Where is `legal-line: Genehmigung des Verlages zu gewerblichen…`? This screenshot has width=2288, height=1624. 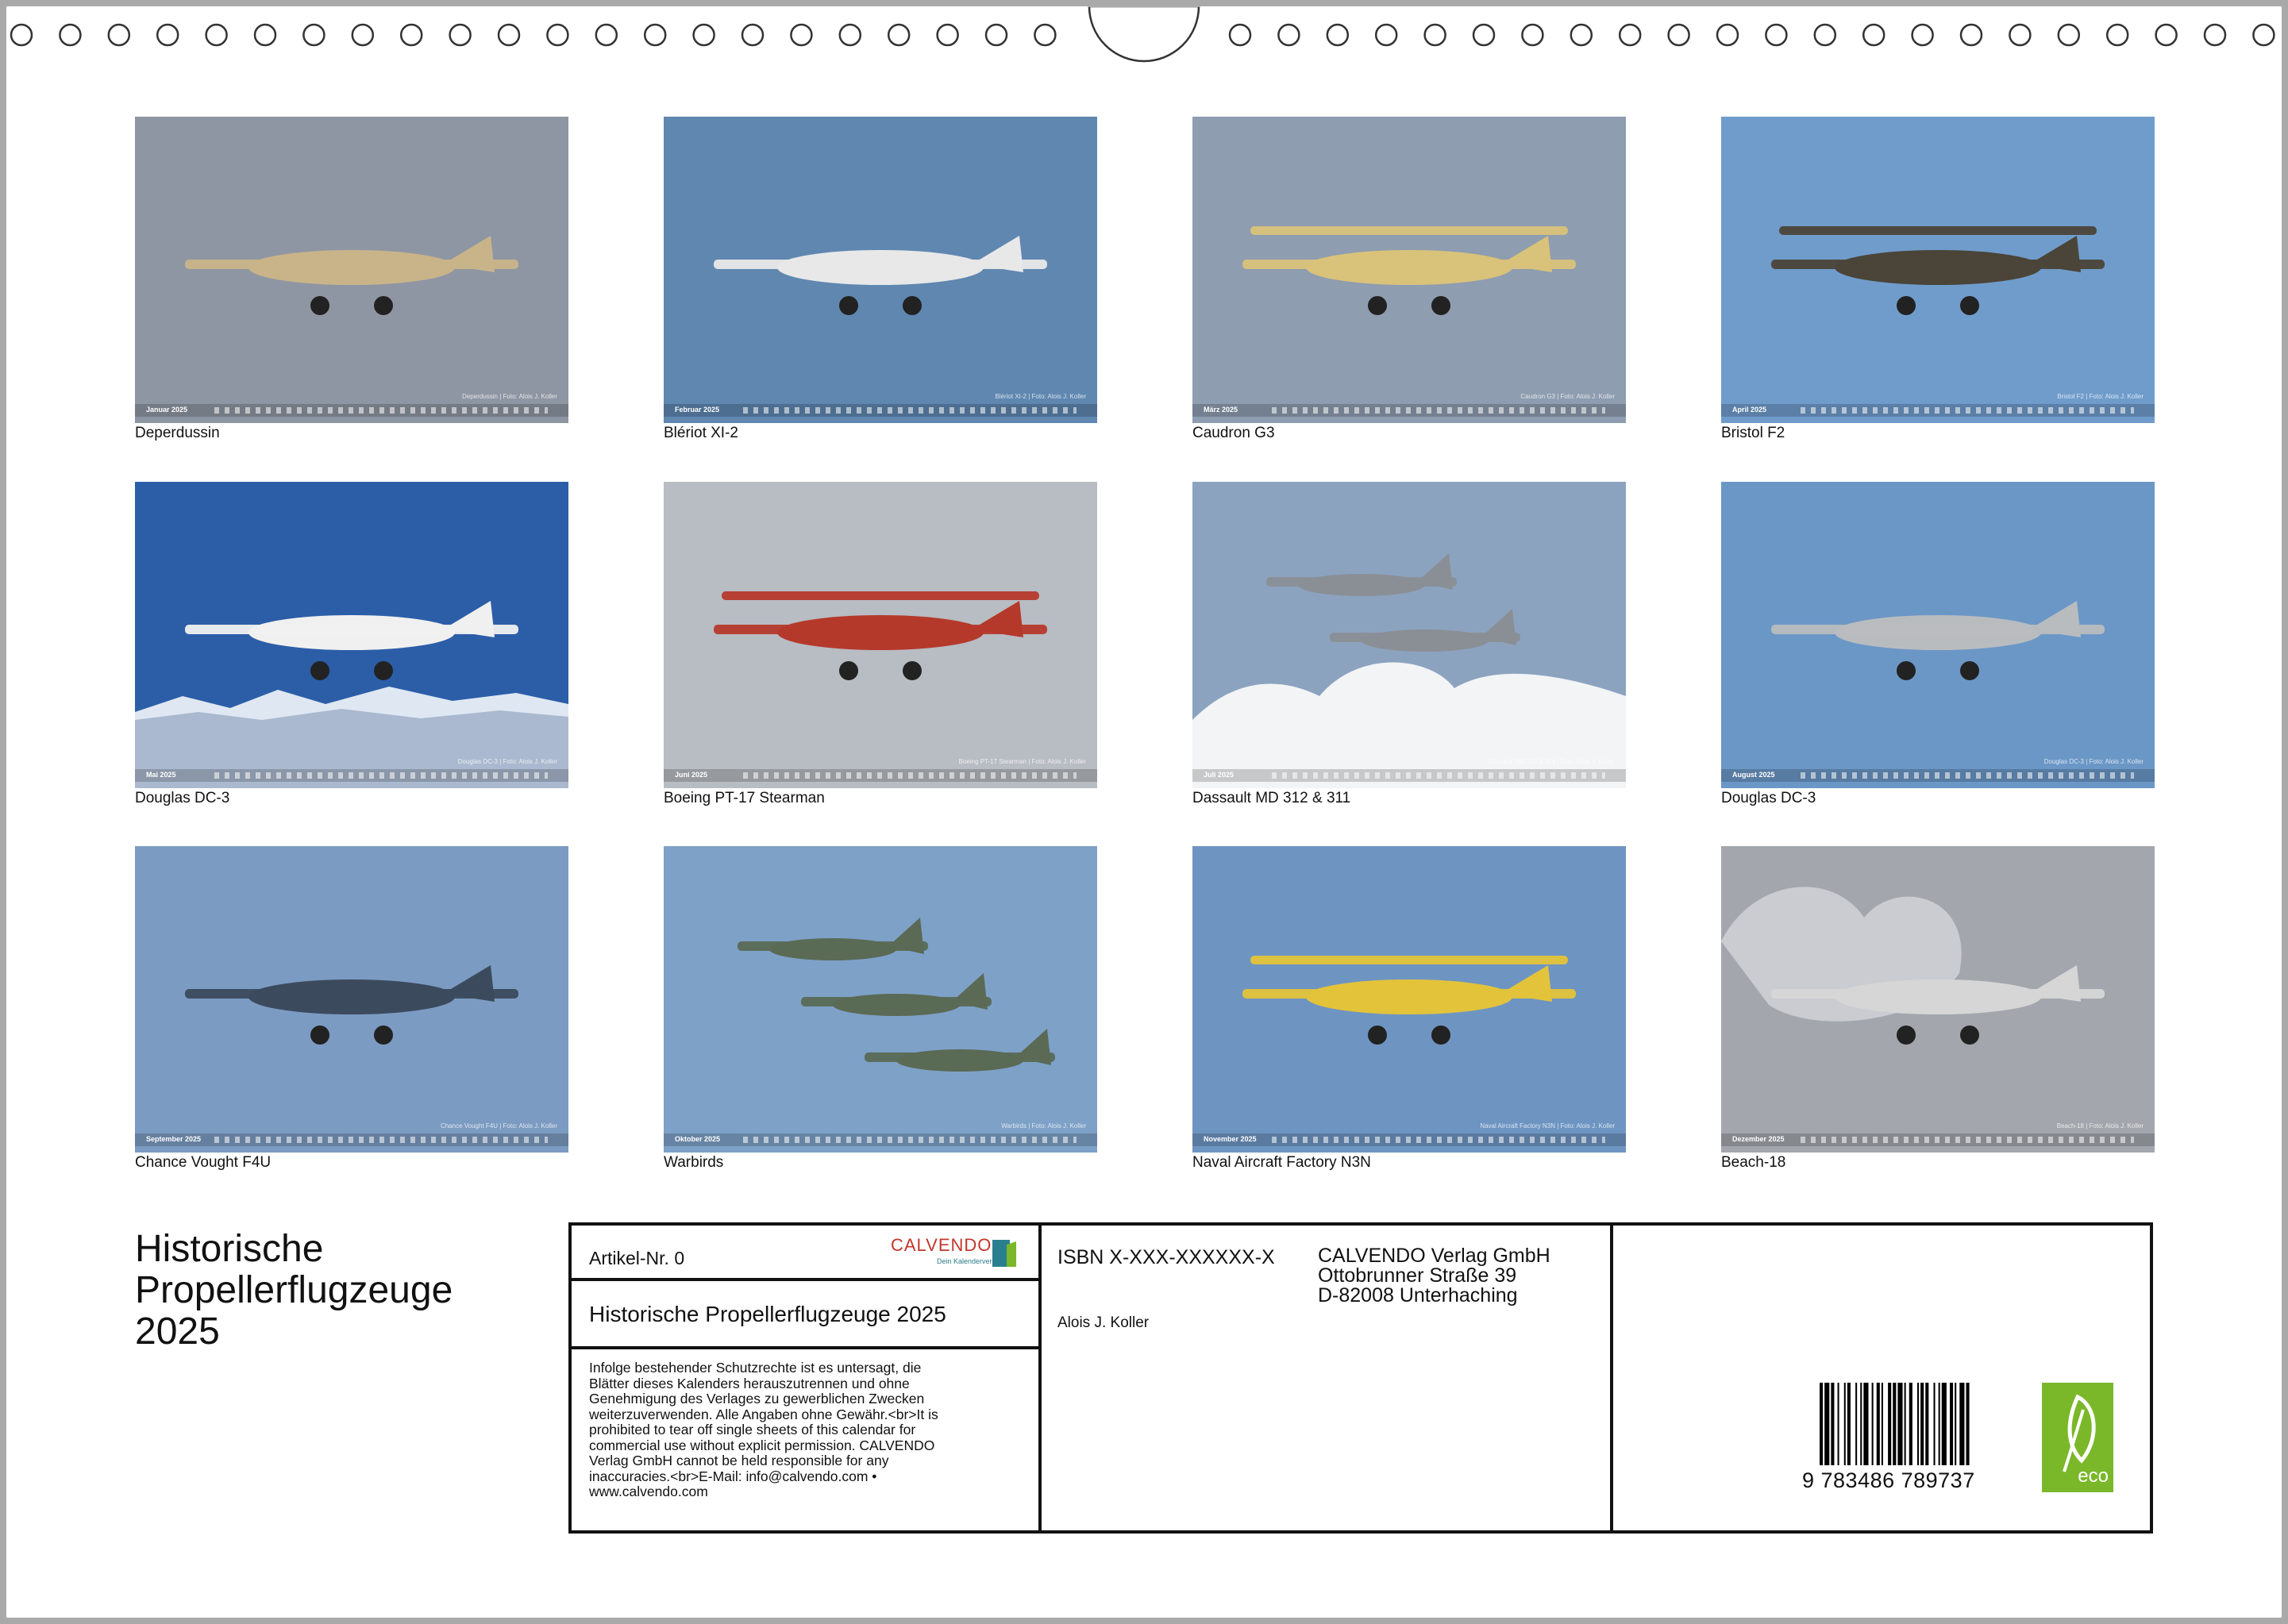 legal-line: Genehmigung des Verlages zu gewerblichen… is located at coordinates (757, 1399).